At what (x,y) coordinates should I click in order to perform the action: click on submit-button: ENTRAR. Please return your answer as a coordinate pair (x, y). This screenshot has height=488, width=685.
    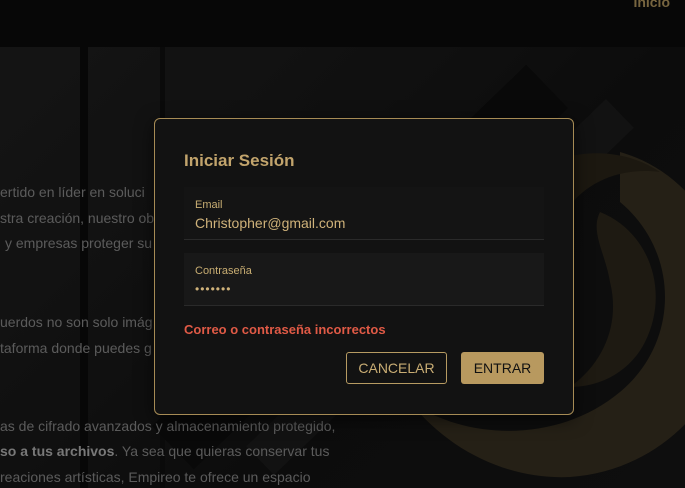
    Looking at the image, I should click on (502, 368).